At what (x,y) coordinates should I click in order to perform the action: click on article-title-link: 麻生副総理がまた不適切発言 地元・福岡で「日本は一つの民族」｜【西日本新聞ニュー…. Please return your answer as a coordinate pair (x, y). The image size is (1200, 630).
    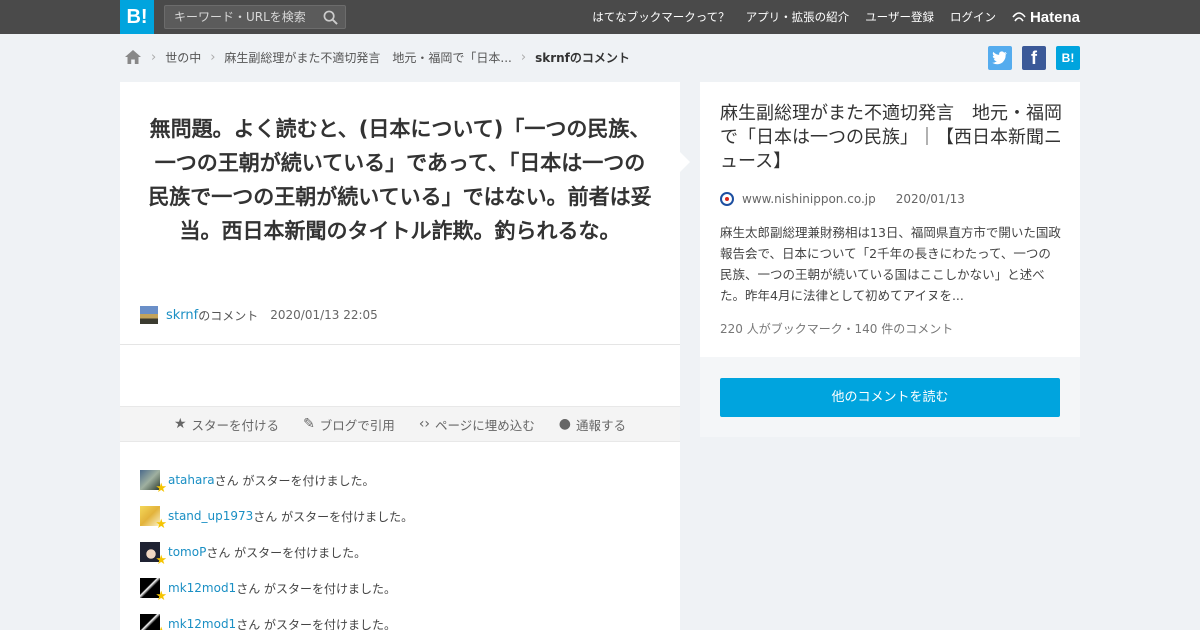
    Looking at the image, I should click on (892, 138).